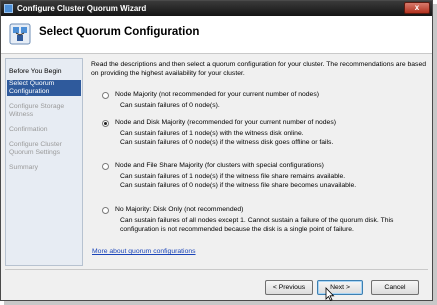 This screenshot has width=437, height=305. What do you see at coordinates (8, 8) in the screenshot?
I see `app-icon` at bounding box center [8, 8].